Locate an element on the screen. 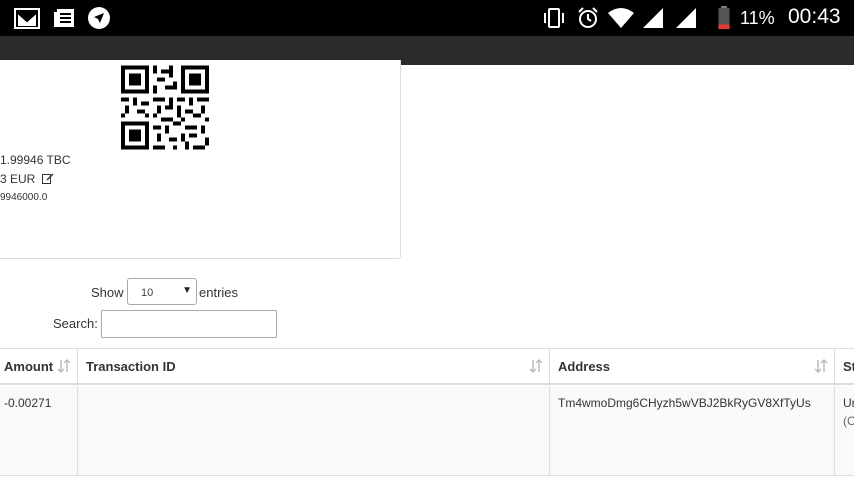 Image resolution: width=854 pixels, height=480 pixels. entries-select: 10 ▼ is located at coordinates (162, 291).